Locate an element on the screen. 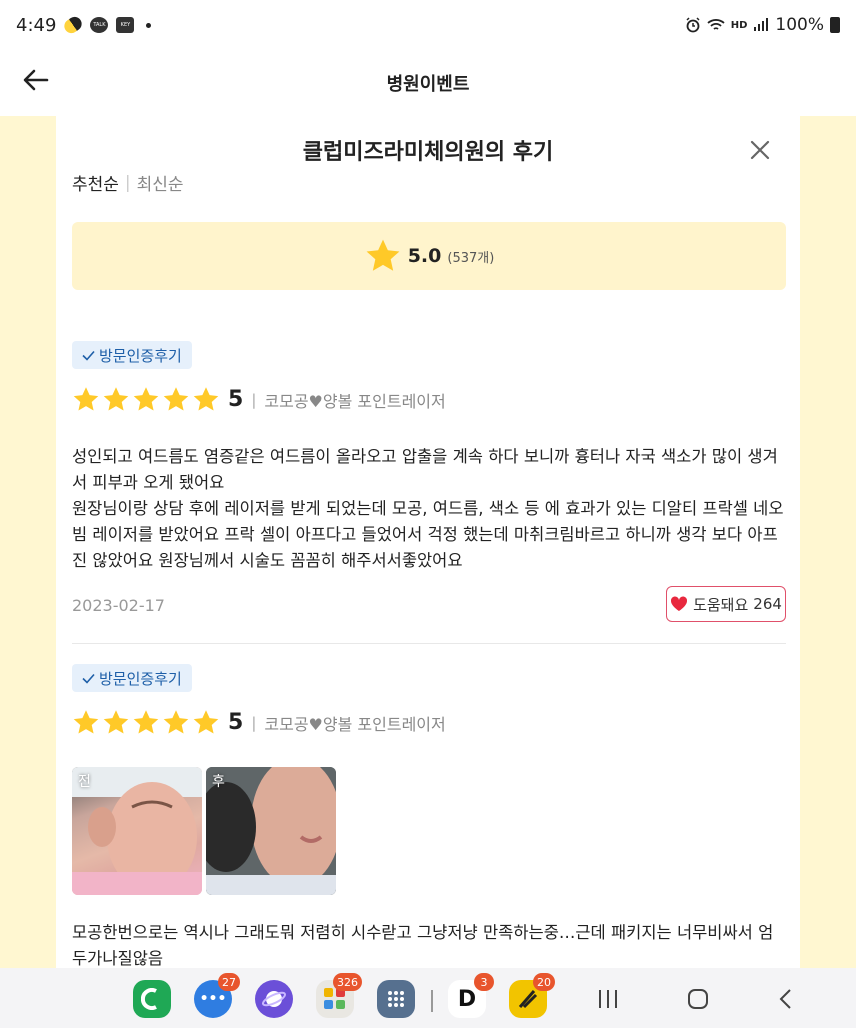  alarm-icon is located at coordinates (693, 25).